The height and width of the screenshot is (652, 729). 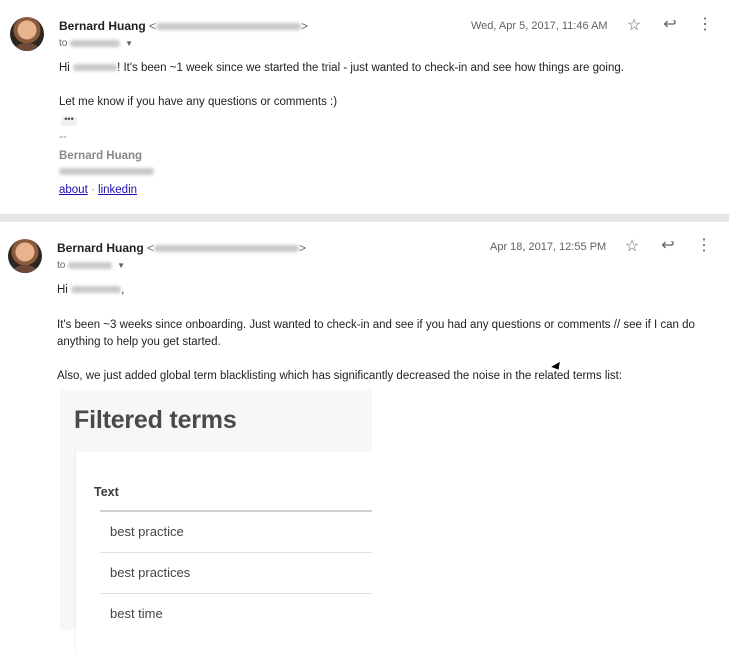 I want to click on linkedin-link: linkedin, so click(x=117, y=190).